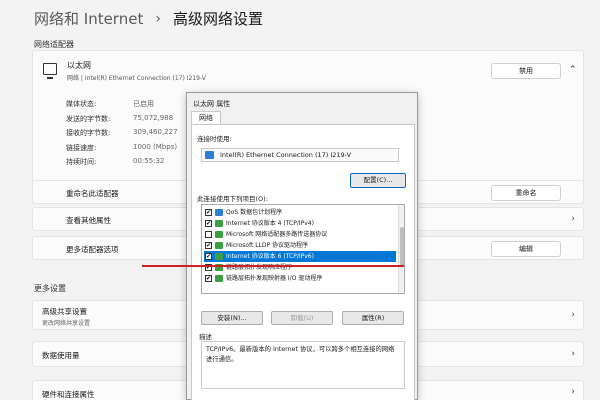  Describe the element at coordinates (259, 267) in the screenshot. I see `list-item-label: 链路层拓扑发现响应程序` at that location.